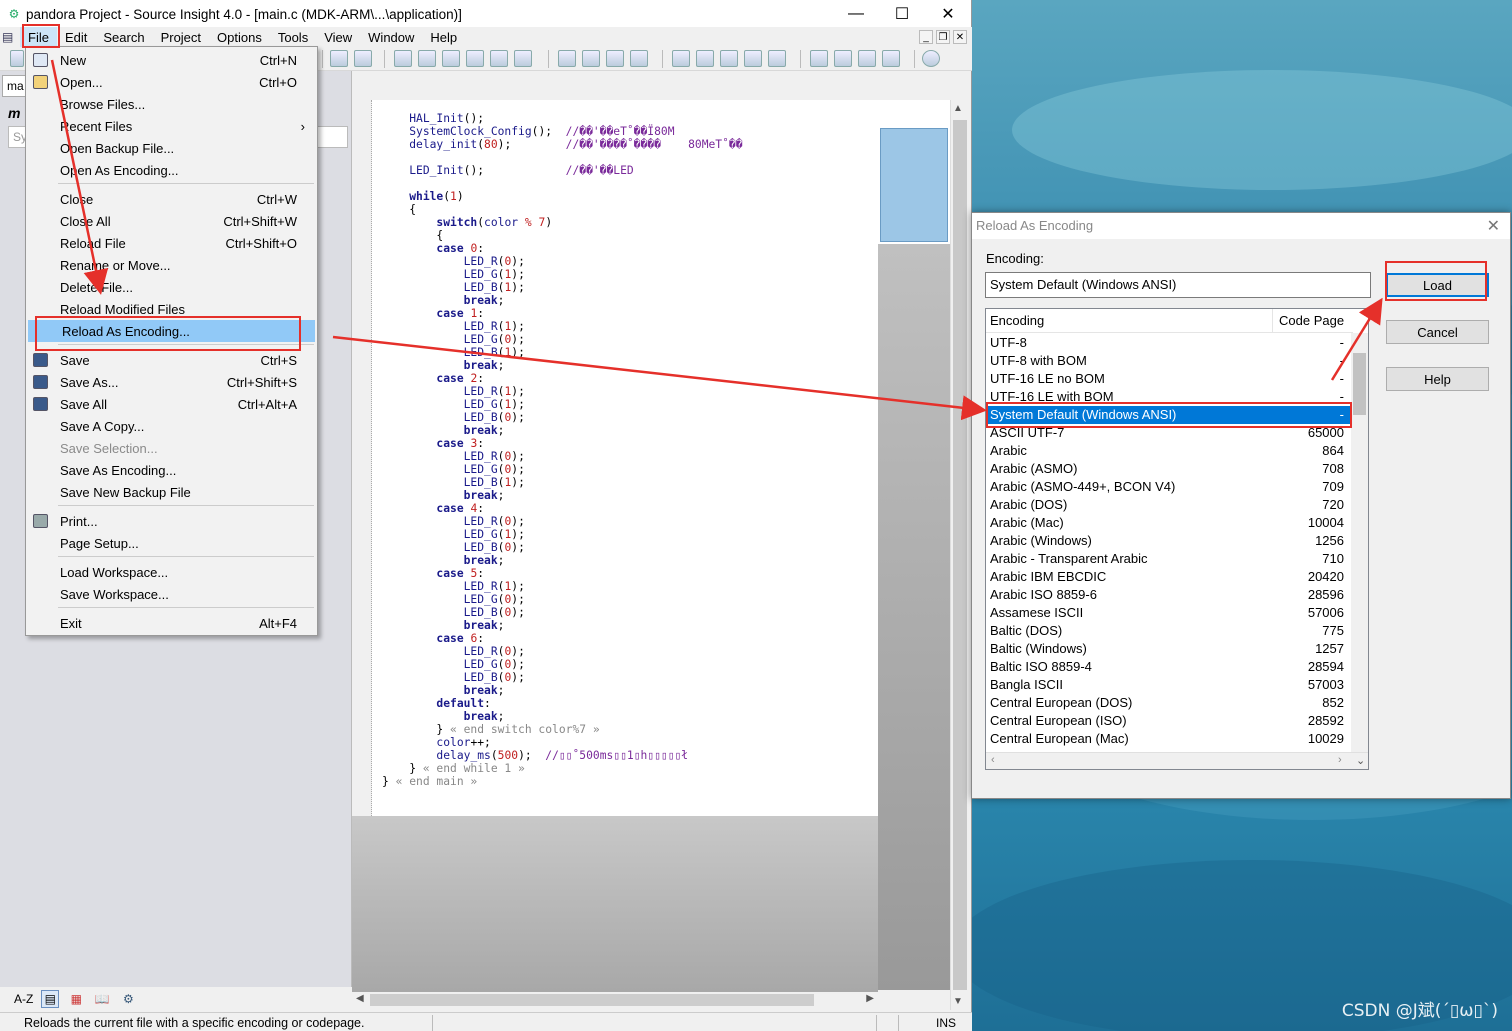 The image size is (1512, 1031). I want to click on scroll-down-arrow-icon: ⌄, so click(1360, 760).